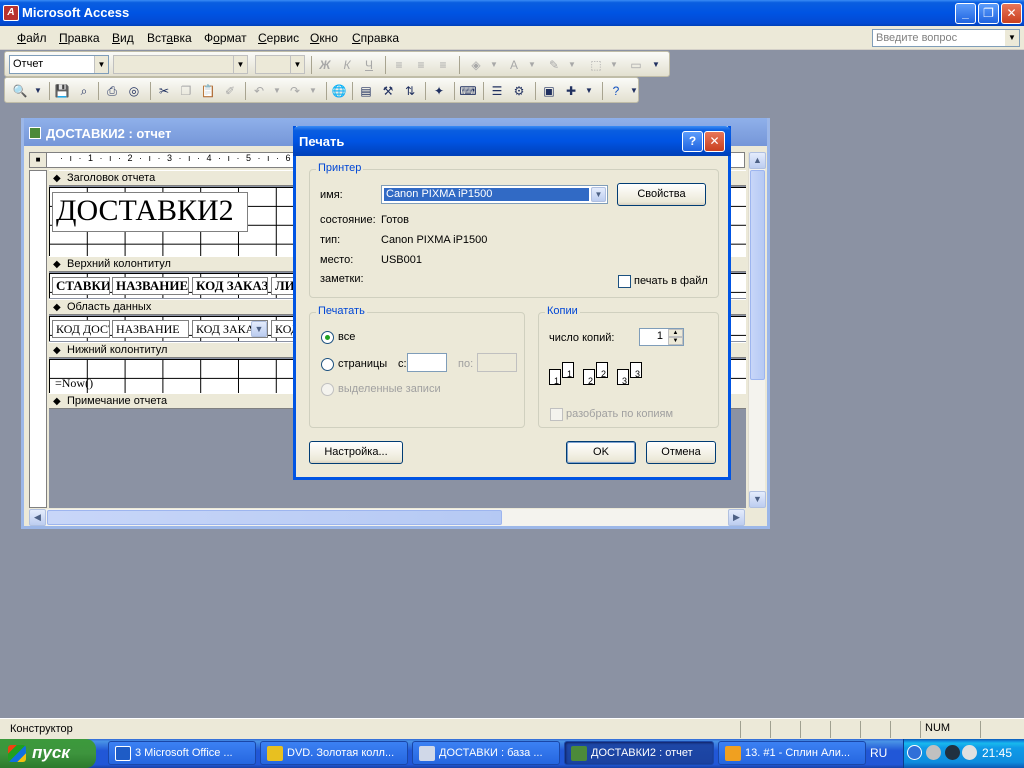 Image resolution: width=1024 pixels, height=768 pixels. Describe the element at coordinates (327, 364) in the screenshot. I see `range-pages-radio` at that location.